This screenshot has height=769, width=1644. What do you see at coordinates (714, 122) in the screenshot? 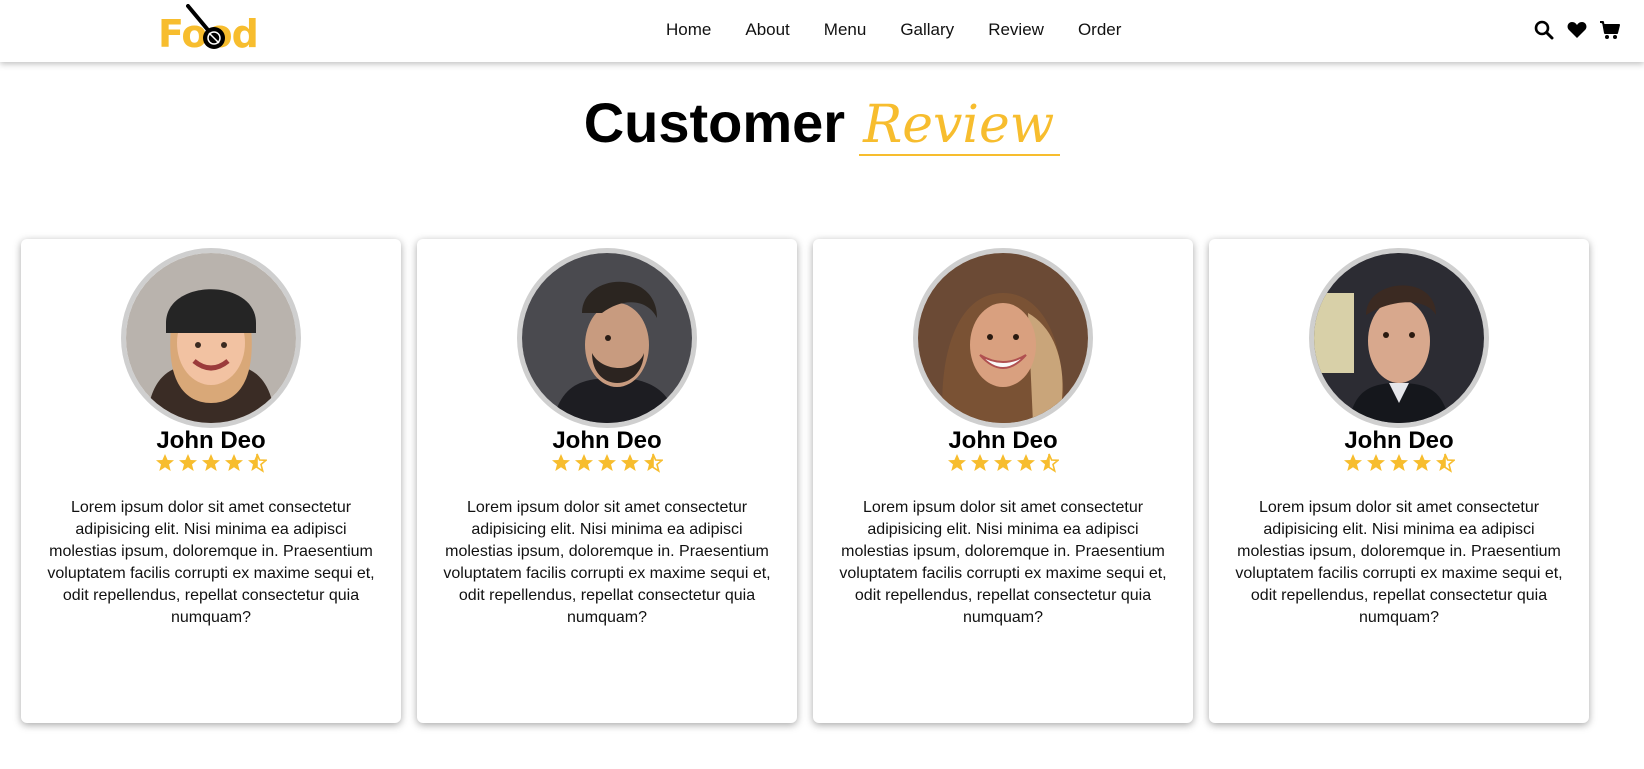
I see `section-title-main: Customer` at bounding box center [714, 122].